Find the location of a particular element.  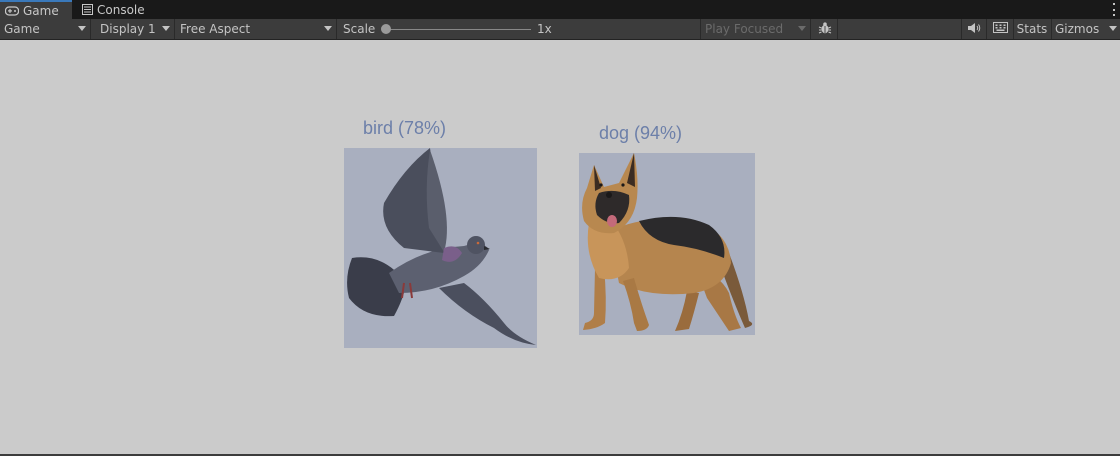

stats-label: Stats is located at coordinates (1032, 29).